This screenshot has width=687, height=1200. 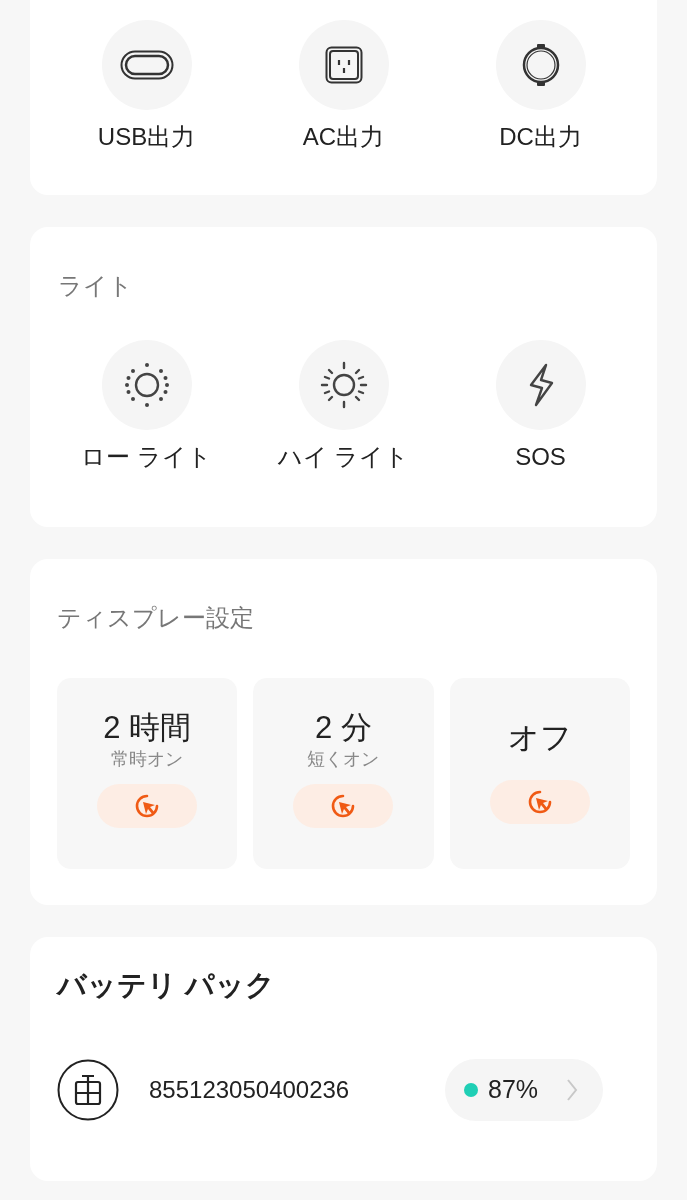 What do you see at coordinates (343, 759) in the screenshot?
I see `timeout-caption: 短くオン` at bounding box center [343, 759].